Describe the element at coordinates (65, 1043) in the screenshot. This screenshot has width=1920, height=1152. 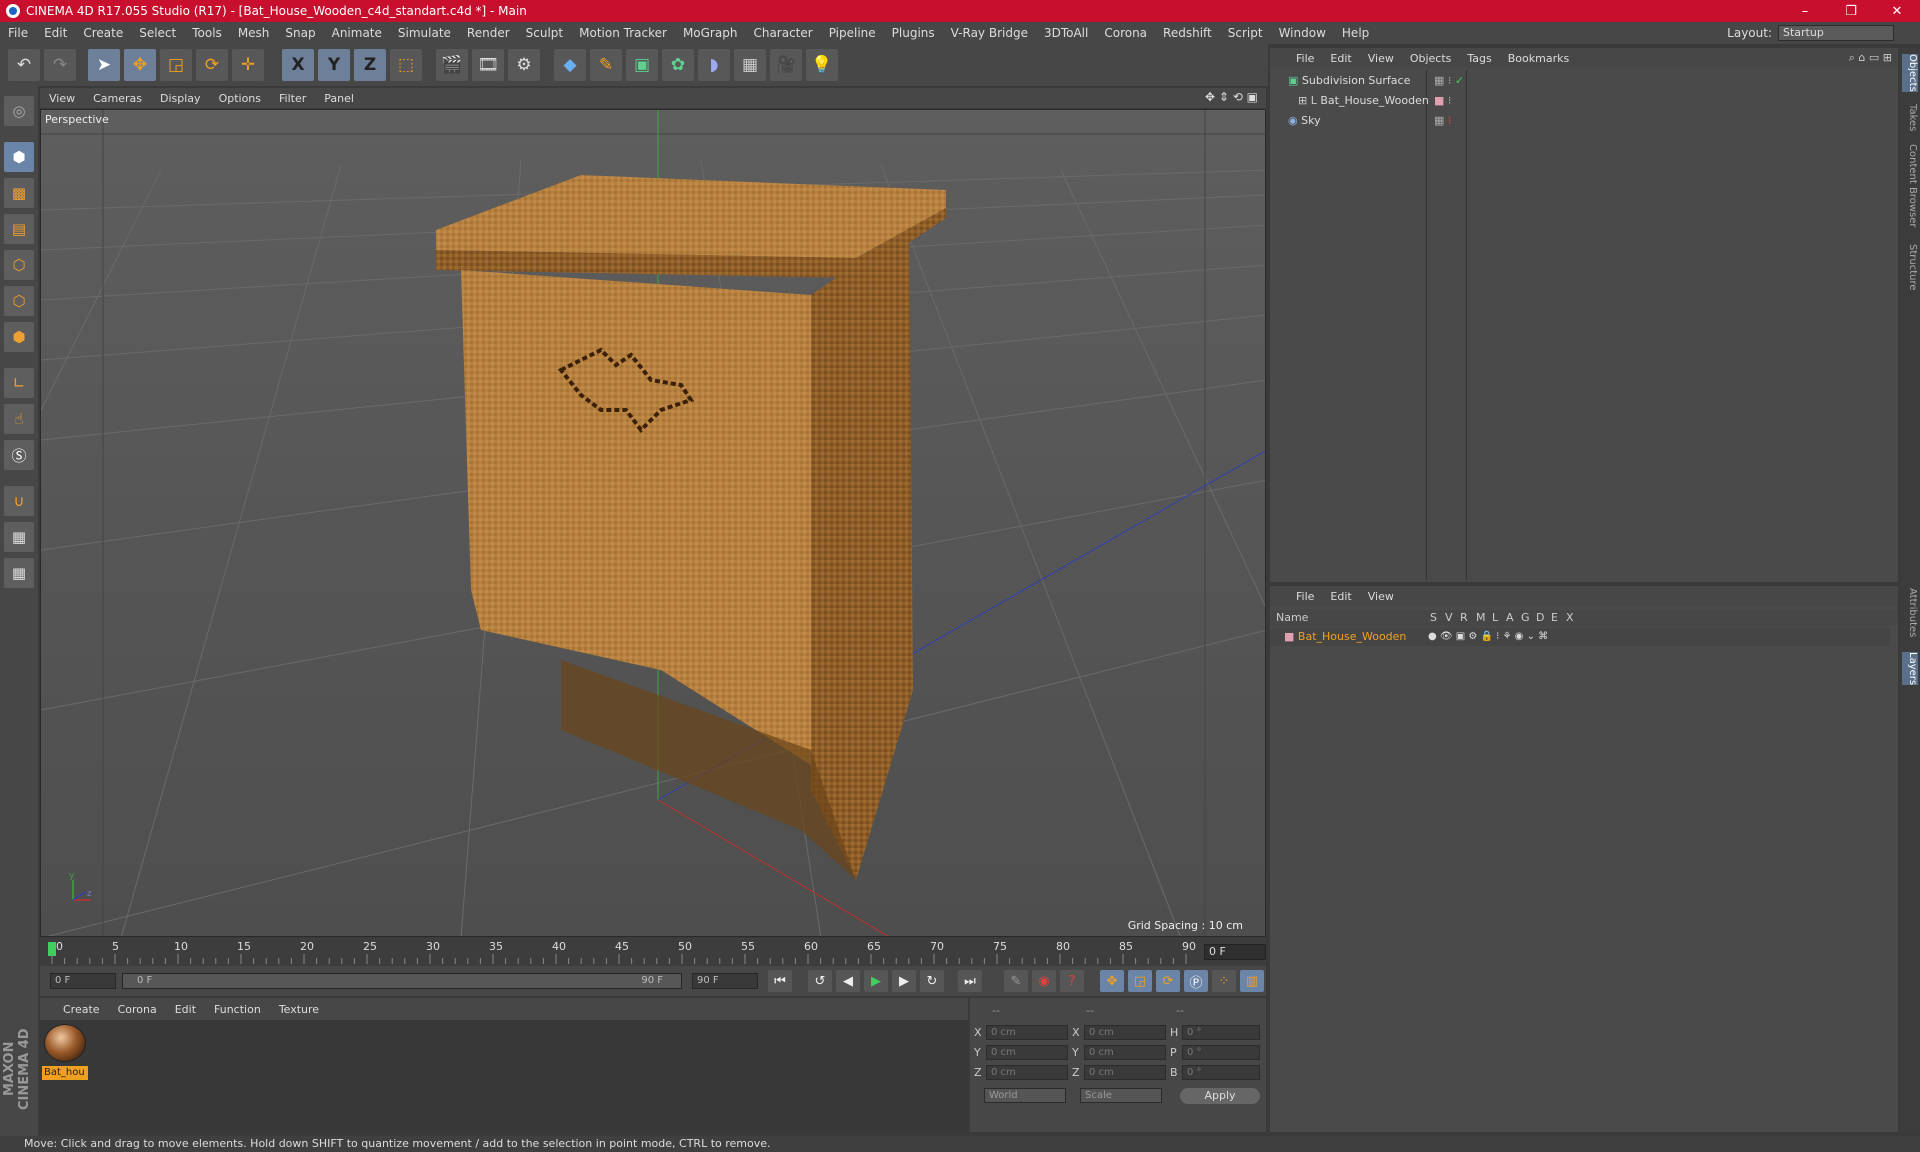
I see `material-preview-icon` at that location.